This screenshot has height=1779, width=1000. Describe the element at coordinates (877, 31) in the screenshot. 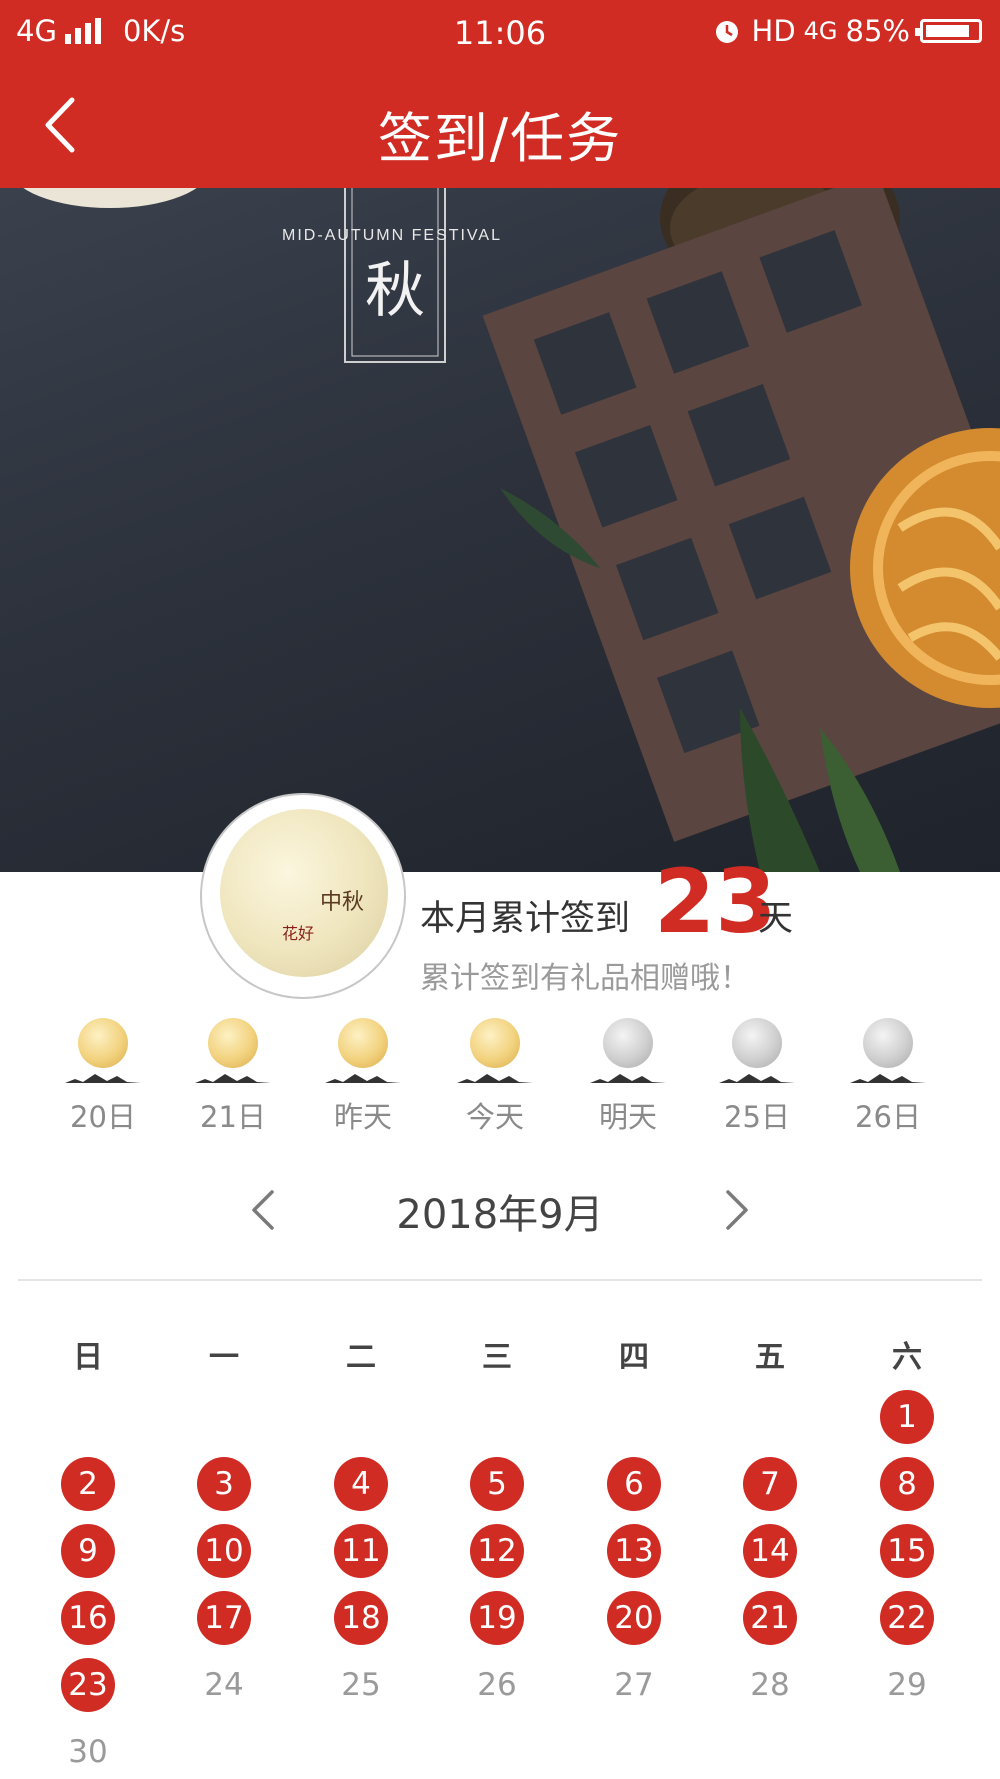

I see `battery-percent: 85%` at that location.